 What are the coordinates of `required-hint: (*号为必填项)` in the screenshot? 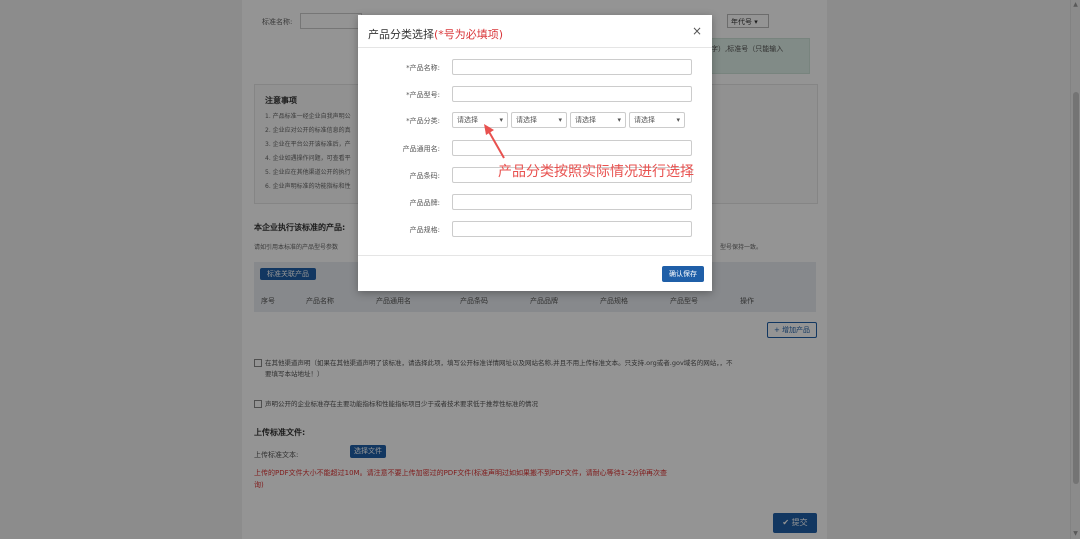 It's located at (469, 34).